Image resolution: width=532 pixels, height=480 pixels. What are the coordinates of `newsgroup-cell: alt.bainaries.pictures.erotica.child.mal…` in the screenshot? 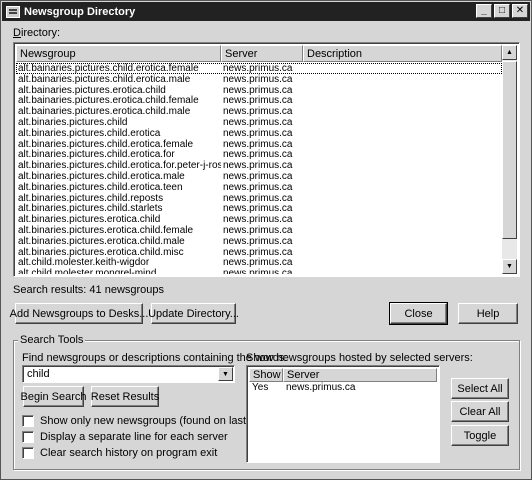 It's located at (104, 111).